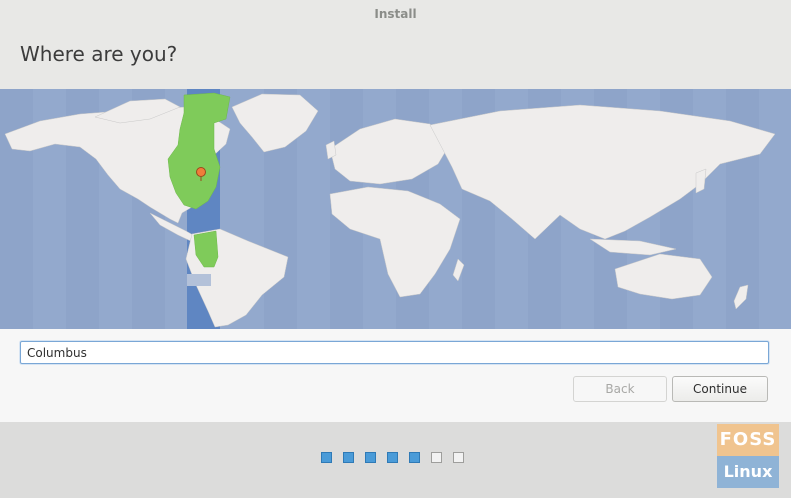  I want to click on window-title: Install, so click(395, 14).